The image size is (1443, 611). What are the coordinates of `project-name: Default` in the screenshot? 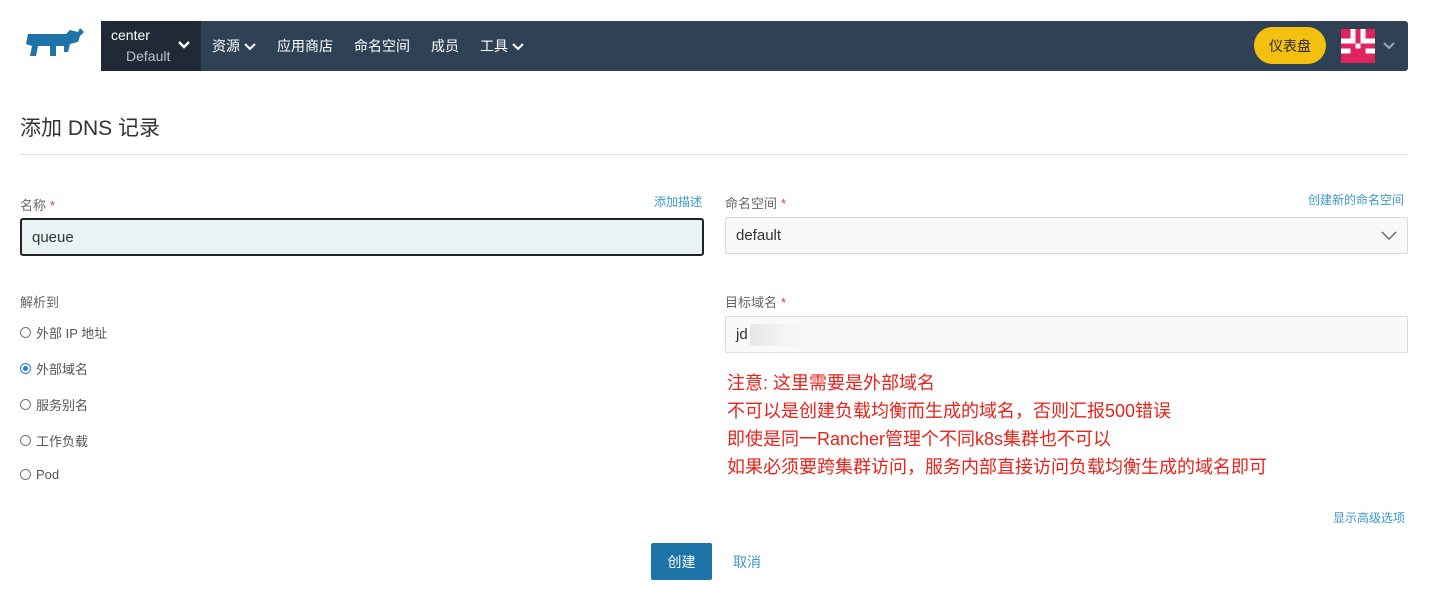 It's located at (148, 56).